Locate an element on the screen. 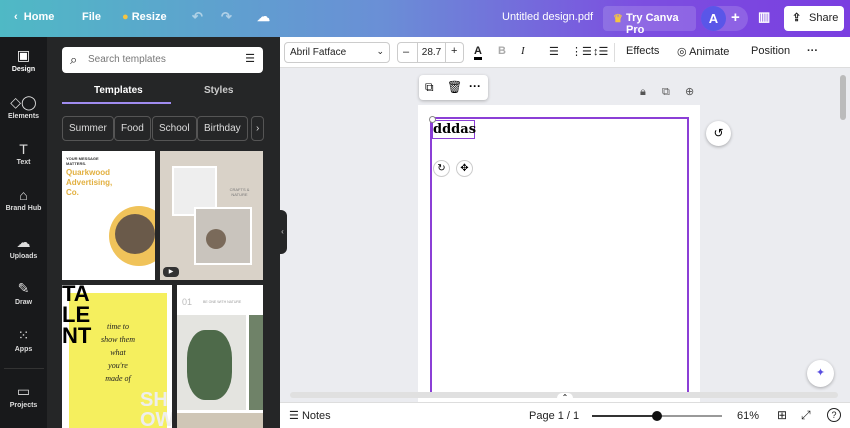  upload-icon: ☁ is located at coordinates (23, 242).